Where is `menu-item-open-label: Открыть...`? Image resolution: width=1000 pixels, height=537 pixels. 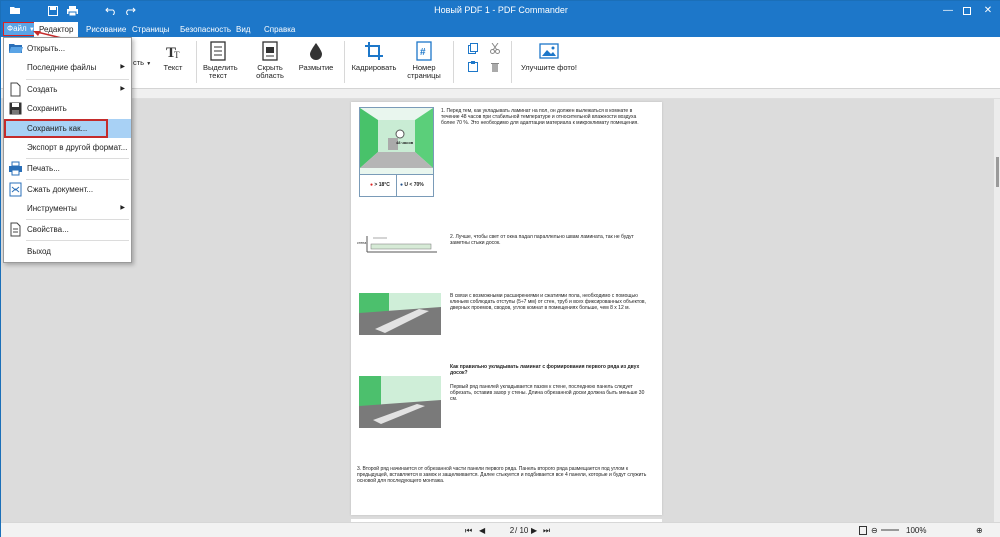
menu-item-open-label: Открыть... is located at coordinates (46, 48).